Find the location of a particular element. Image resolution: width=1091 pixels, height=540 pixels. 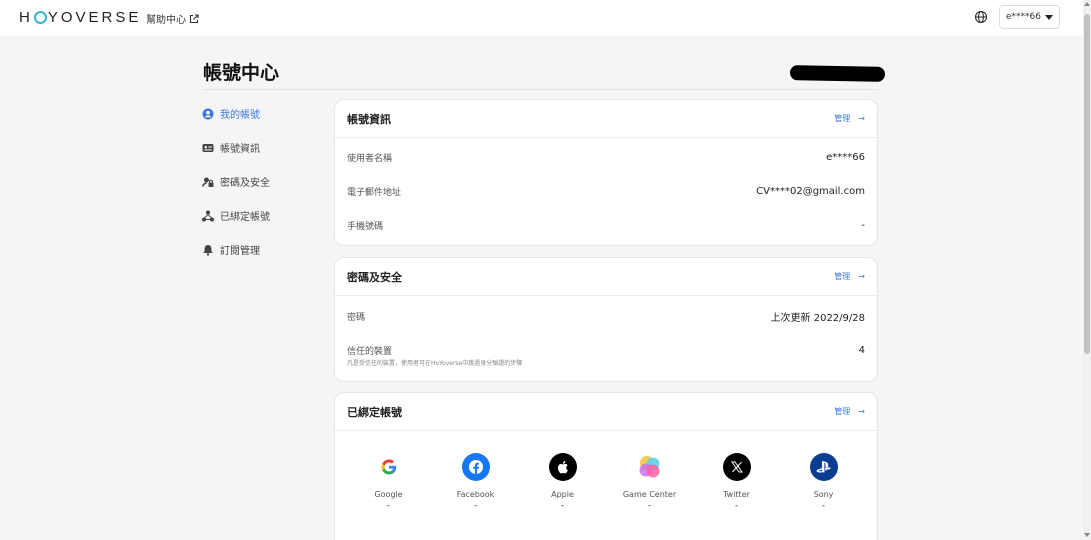

provider-facebook: Facebook - is located at coordinates (476, 482).